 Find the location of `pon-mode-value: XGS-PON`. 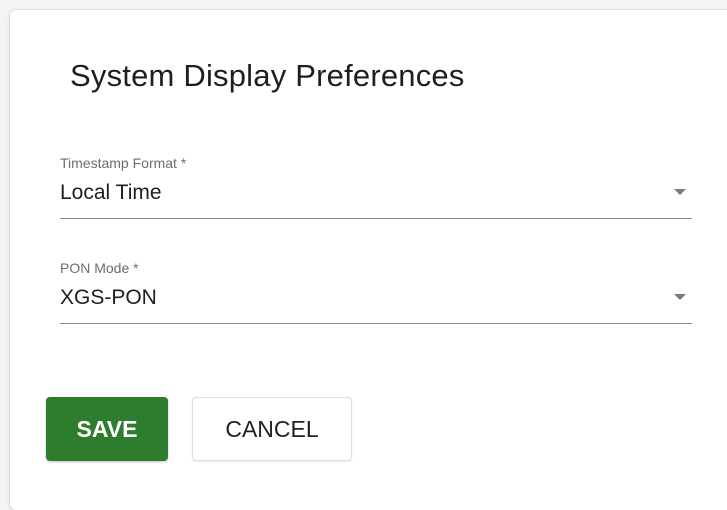

pon-mode-value: XGS-PON is located at coordinates (108, 298).